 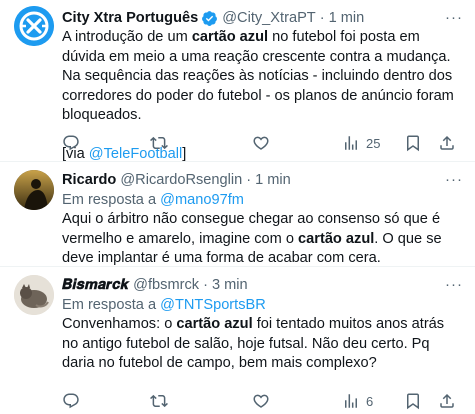 I want to click on tweet-actions: 6, so click(x=262, y=401).